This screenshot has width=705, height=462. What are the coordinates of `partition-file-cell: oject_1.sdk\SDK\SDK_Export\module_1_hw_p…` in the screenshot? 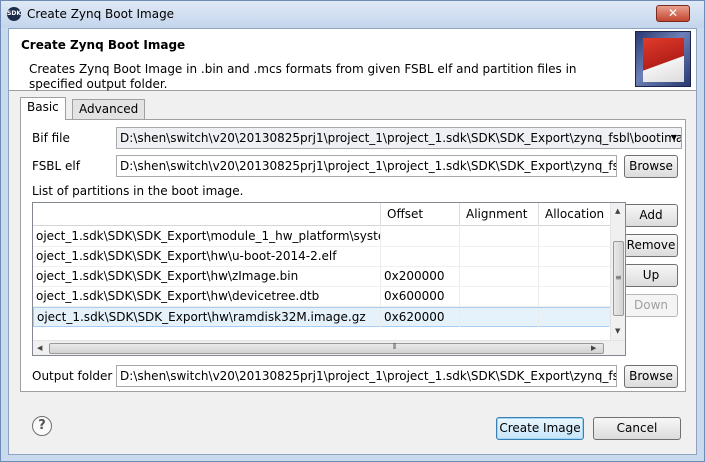 It's located at (207, 236).